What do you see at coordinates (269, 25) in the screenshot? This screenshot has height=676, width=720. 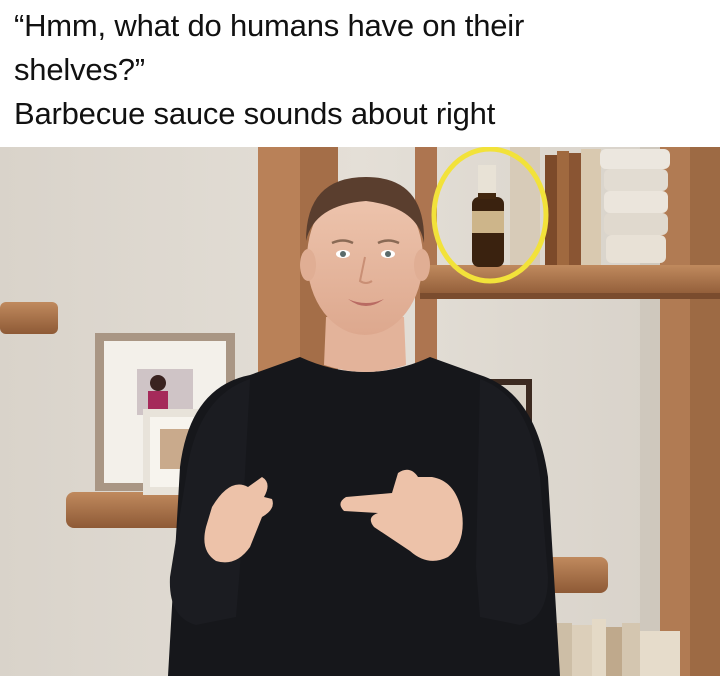 I see `caption-line-1: “Hmm, what do humans have on their` at bounding box center [269, 25].